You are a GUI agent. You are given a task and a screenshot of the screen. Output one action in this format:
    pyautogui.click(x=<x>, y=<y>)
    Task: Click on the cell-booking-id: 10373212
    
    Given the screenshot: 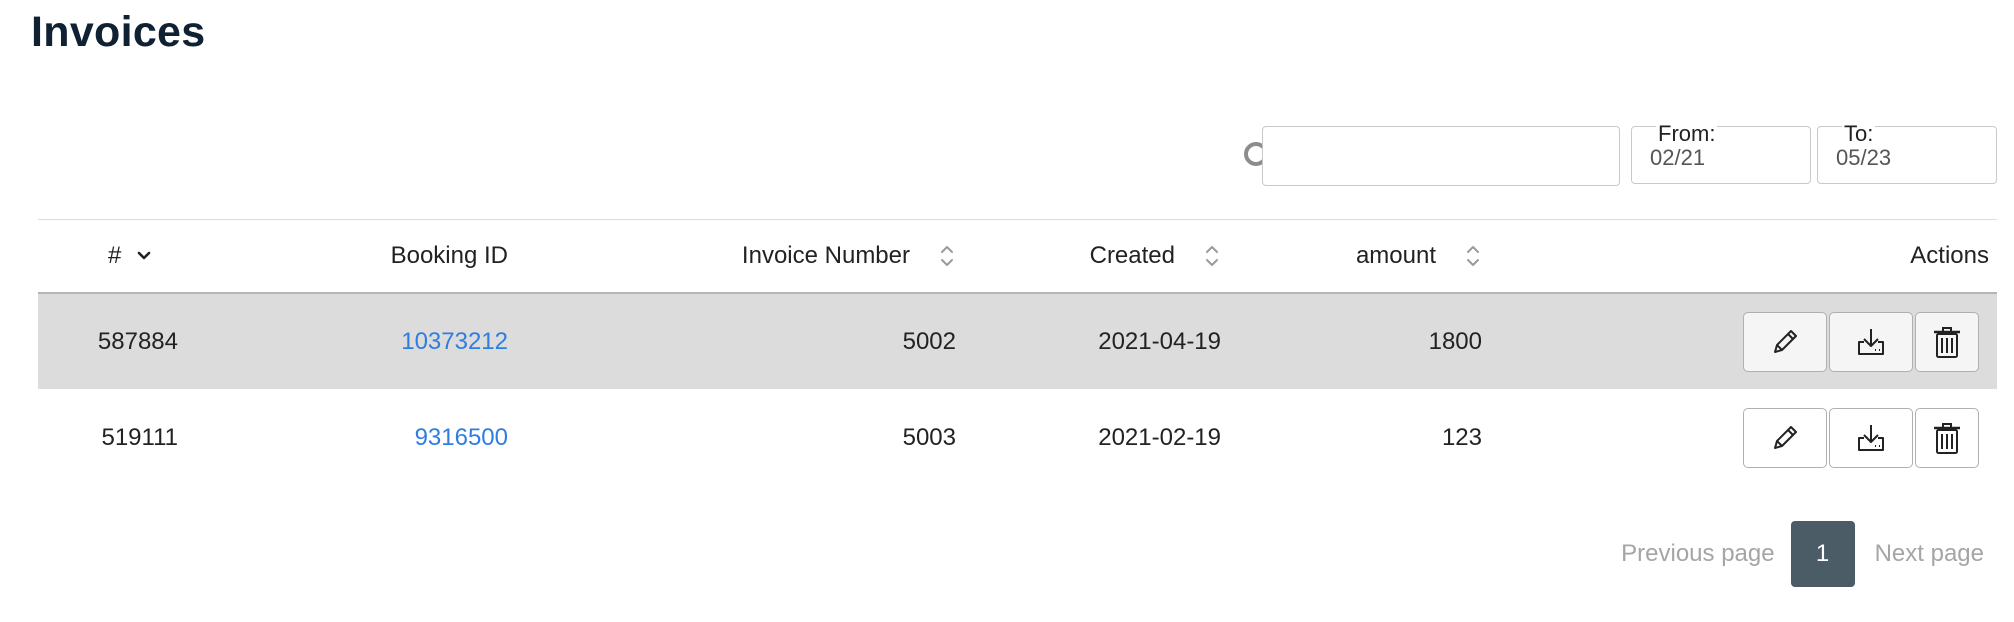 What is the action you would take?
    pyautogui.click(x=363, y=341)
    